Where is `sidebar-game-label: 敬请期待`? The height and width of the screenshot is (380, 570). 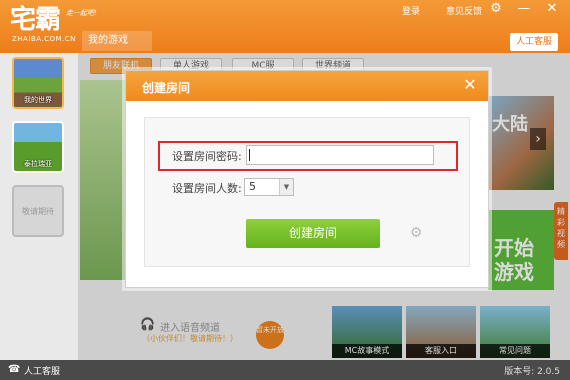 sidebar-game-label: 敬请期待 is located at coordinates (38, 211).